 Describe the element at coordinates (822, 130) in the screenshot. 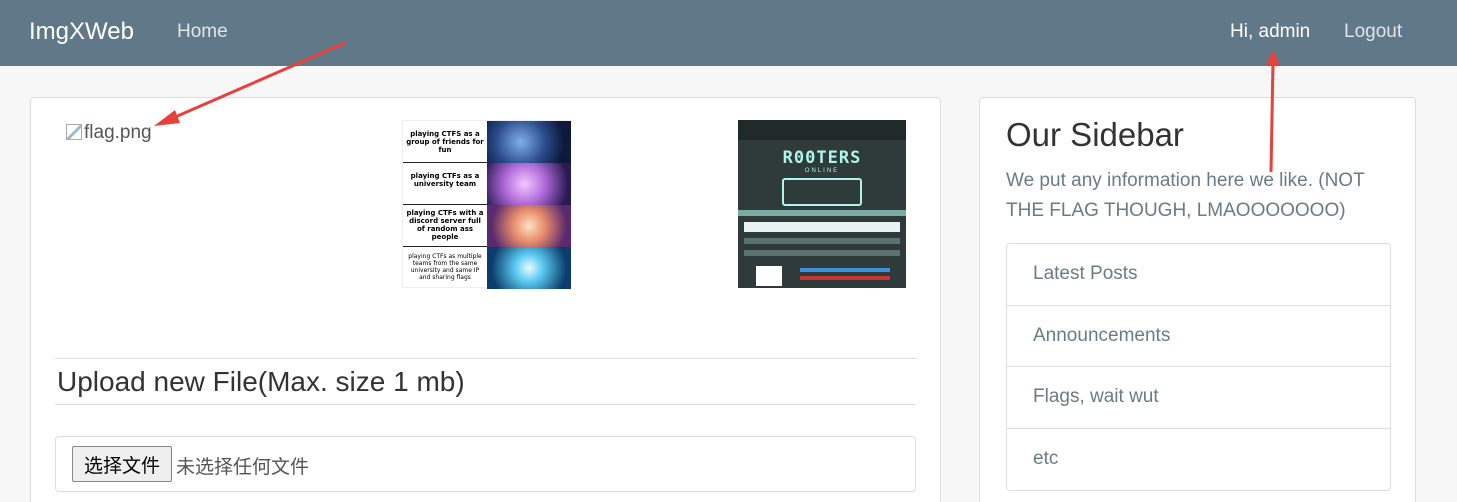

I see `poster-header` at that location.